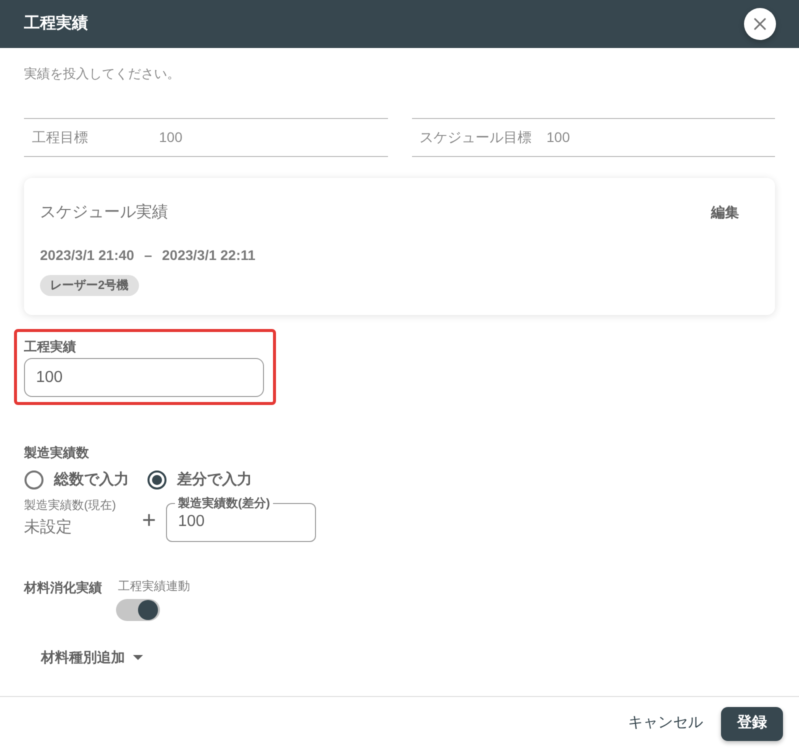 This screenshot has width=799, height=750. Describe the element at coordinates (148, 610) in the screenshot. I see `toggle-thumb` at that location.